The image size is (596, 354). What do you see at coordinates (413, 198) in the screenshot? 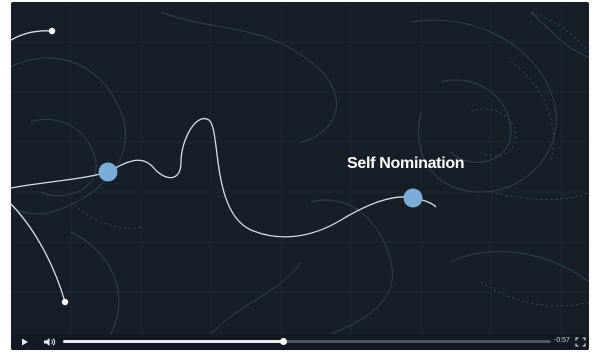
I see `milestone-marker-self-nomination` at bounding box center [413, 198].